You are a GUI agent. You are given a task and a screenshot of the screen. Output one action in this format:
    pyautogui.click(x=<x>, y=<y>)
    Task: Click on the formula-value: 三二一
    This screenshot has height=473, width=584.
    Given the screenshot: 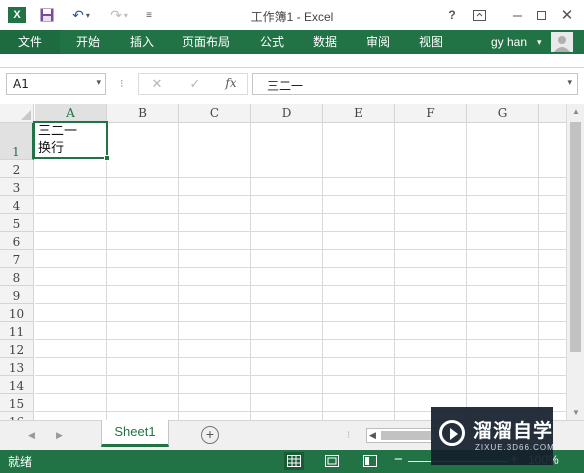 What is the action you would take?
    pyautogui.click(x=285, y=86)
    